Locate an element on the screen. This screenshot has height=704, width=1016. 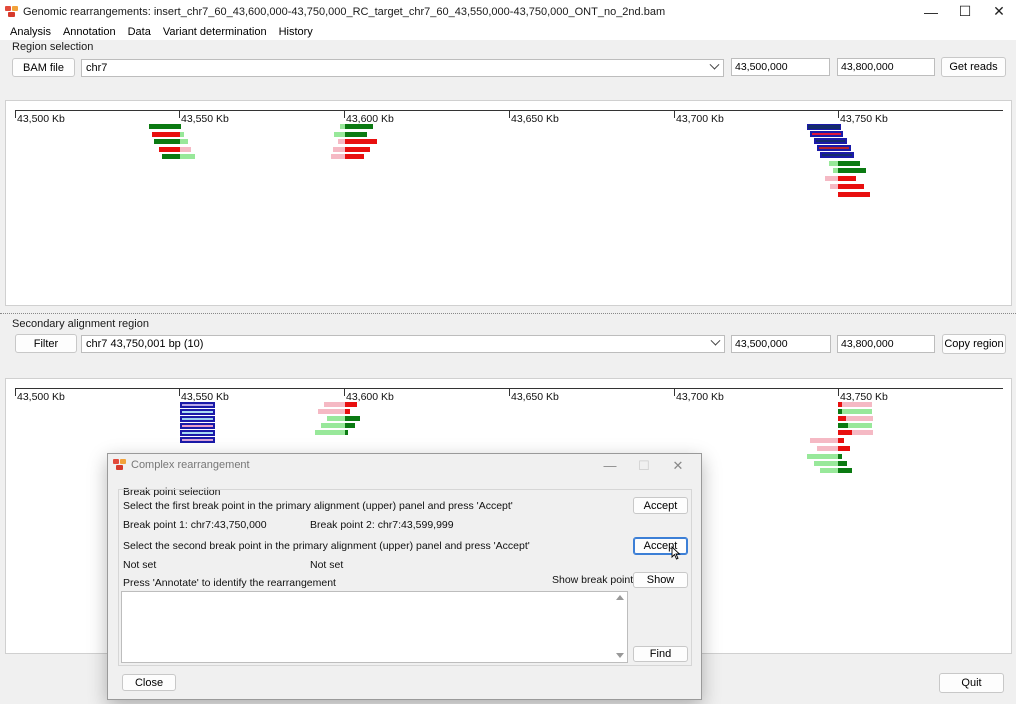
primary-tick-label: 43,650 Kb is located at coordinates (535, 119).